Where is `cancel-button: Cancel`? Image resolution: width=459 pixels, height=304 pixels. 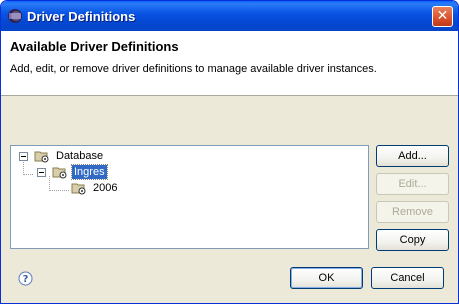 cancel-button: Cancel is located at coordinates (407, 278).